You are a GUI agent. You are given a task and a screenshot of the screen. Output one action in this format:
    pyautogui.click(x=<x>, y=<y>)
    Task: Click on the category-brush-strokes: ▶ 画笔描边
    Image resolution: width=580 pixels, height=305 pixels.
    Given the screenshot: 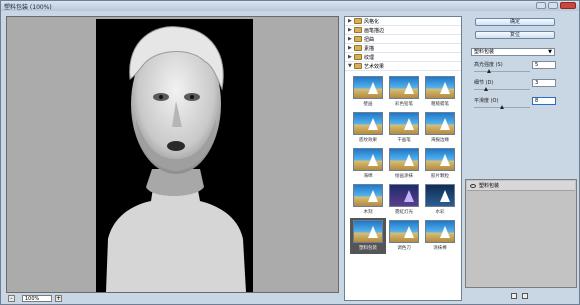 What is the action you would take?
    pyautogui.click(x=403, y=30)
    